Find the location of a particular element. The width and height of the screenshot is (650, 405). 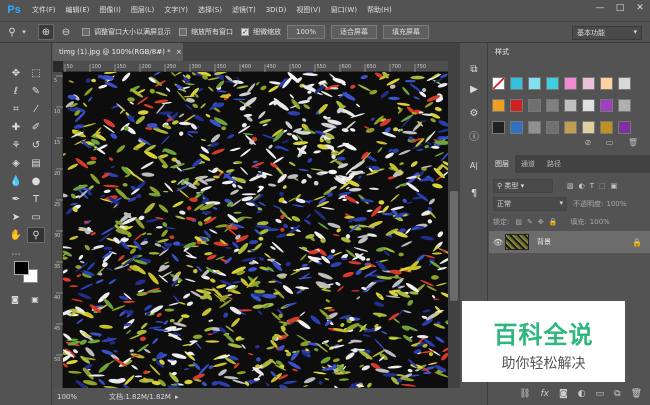

menu-select: 选择(S) is located at coordinates (210, 10).